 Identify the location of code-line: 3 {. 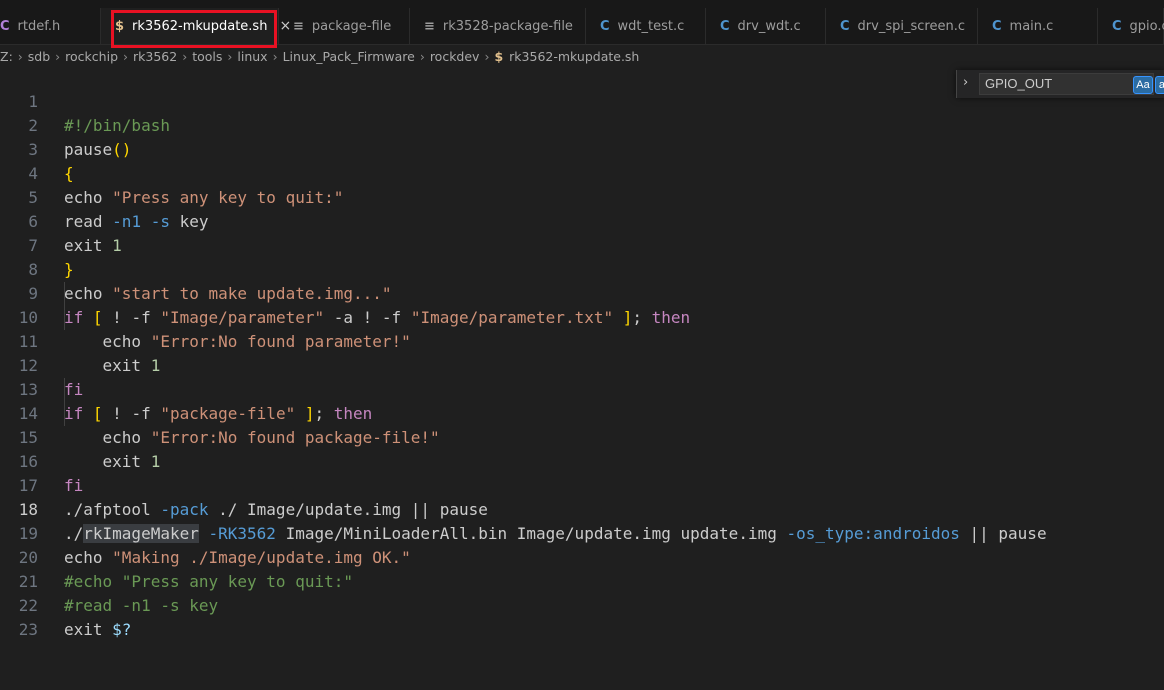
(582, 148).